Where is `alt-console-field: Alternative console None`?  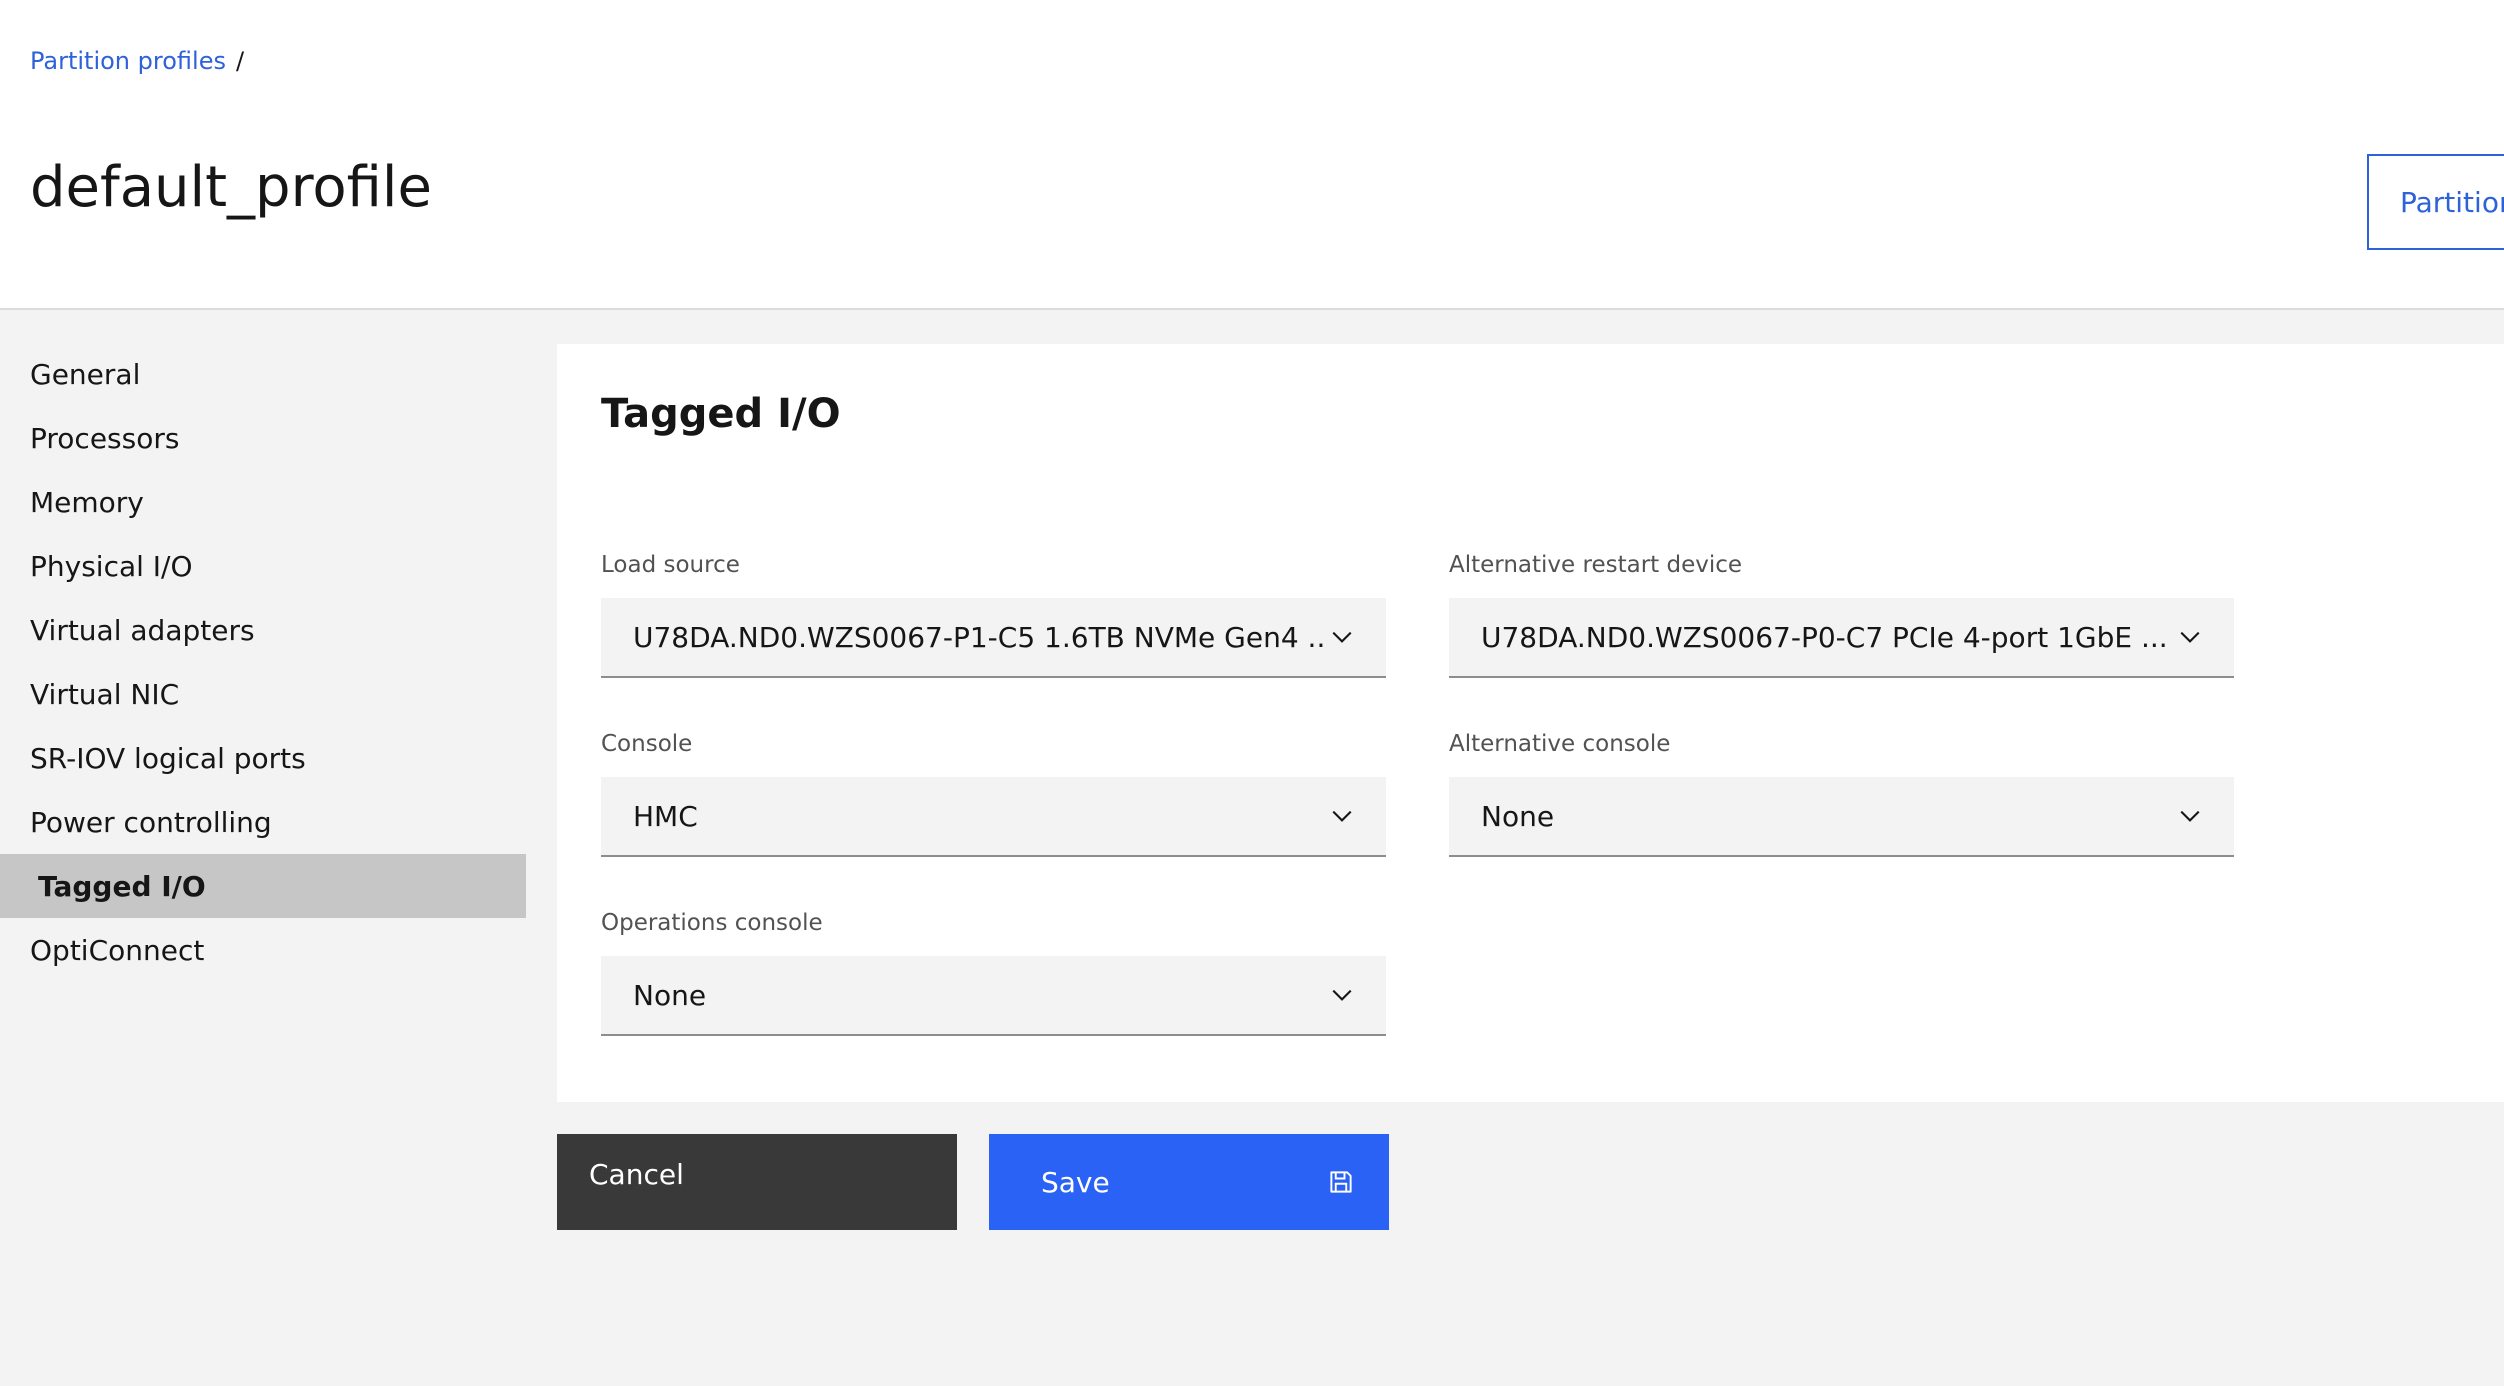 alt-console-field: Alternative console None is located at coordinates (1841, 794).